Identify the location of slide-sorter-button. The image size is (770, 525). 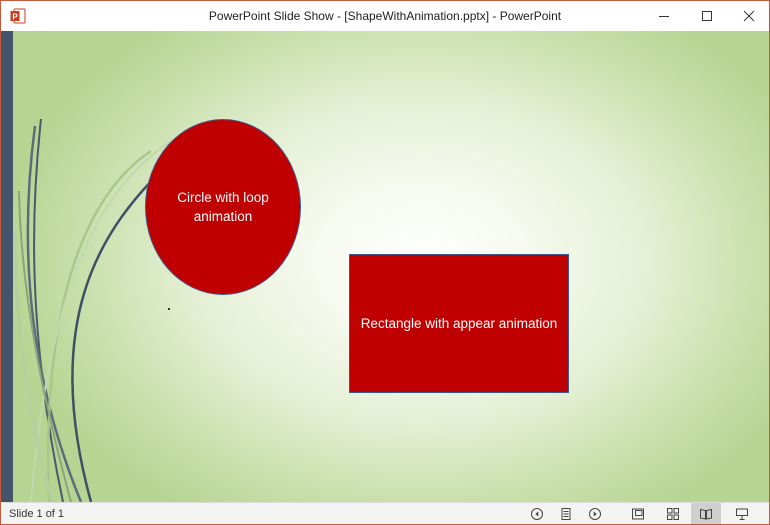
(673, 513).